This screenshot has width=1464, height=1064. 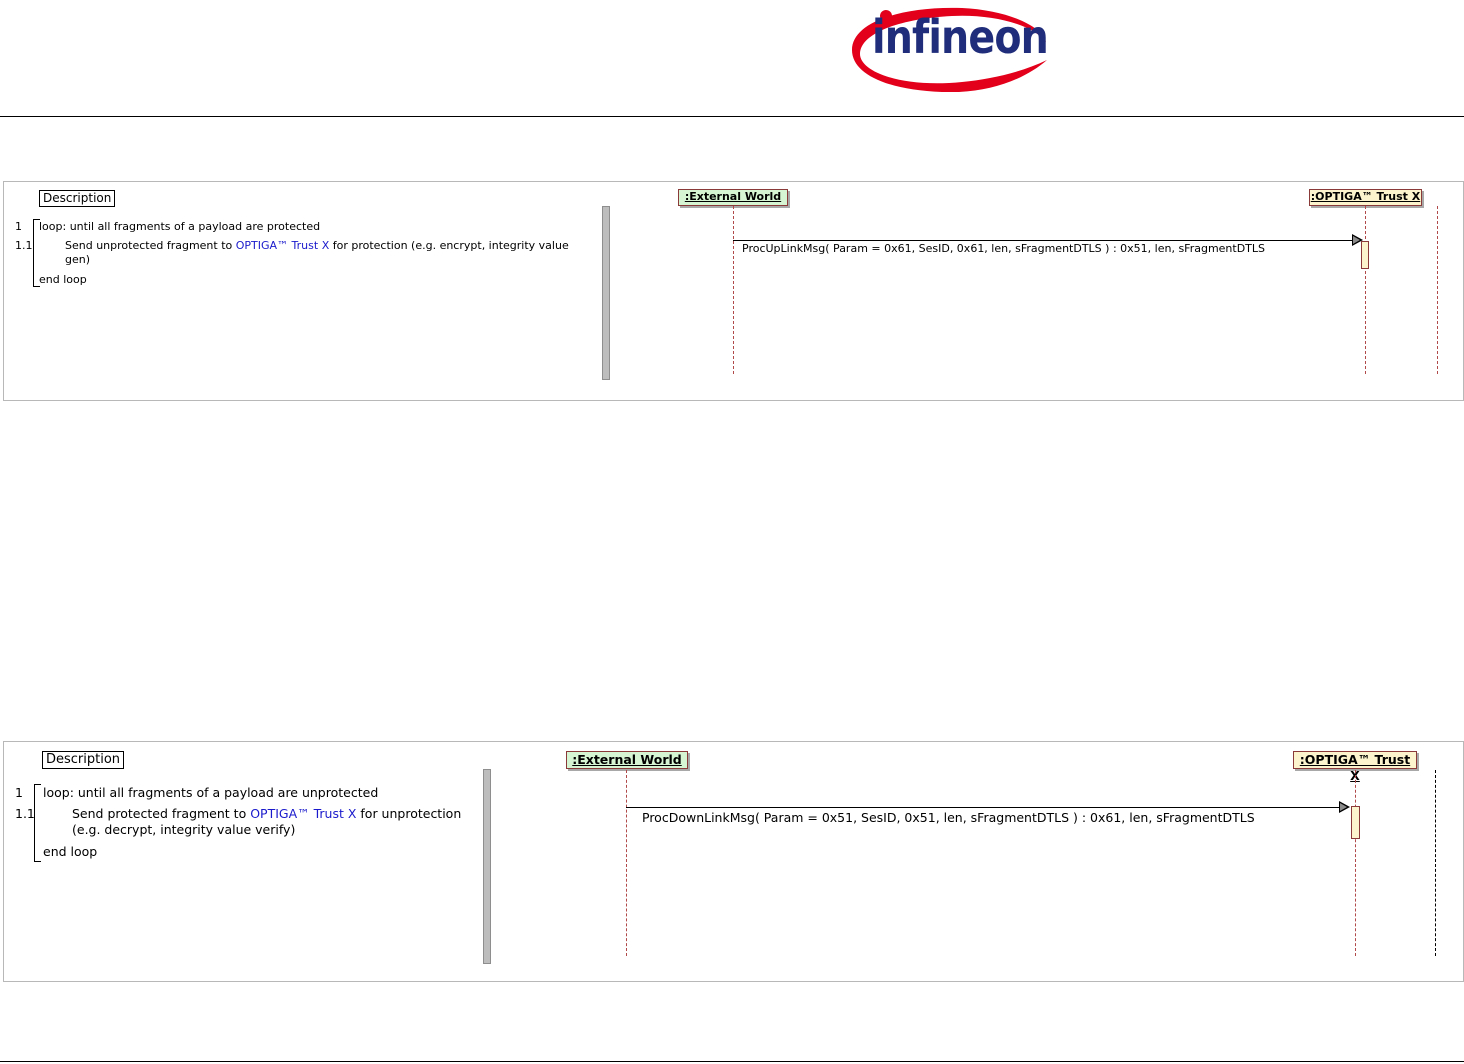 What do you see at coordinates (732, 116) in the screenshot?
I see `header-divider` at bounding box center [732, 116].